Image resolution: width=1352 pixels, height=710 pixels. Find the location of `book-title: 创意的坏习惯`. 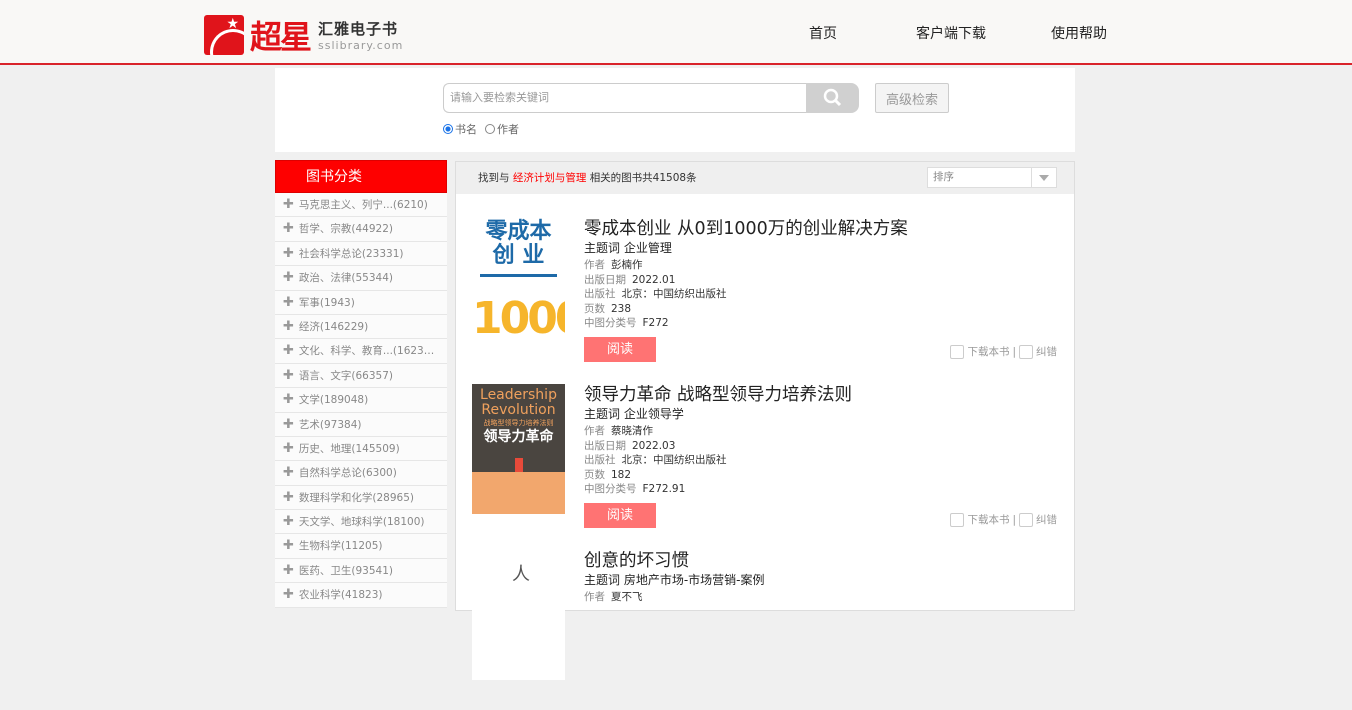

book-title: 创意的坏习惯 is located at coordinates (674, 561).